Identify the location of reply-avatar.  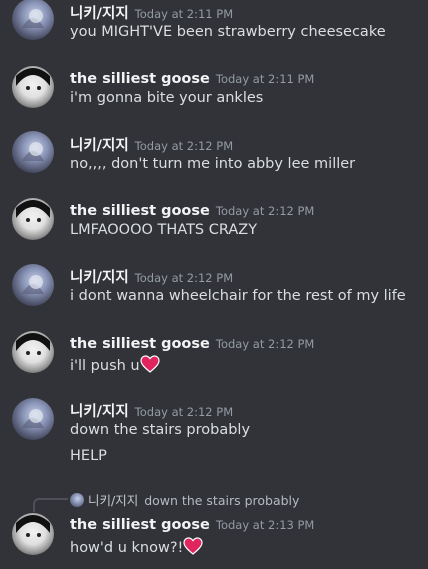
(77, 500).